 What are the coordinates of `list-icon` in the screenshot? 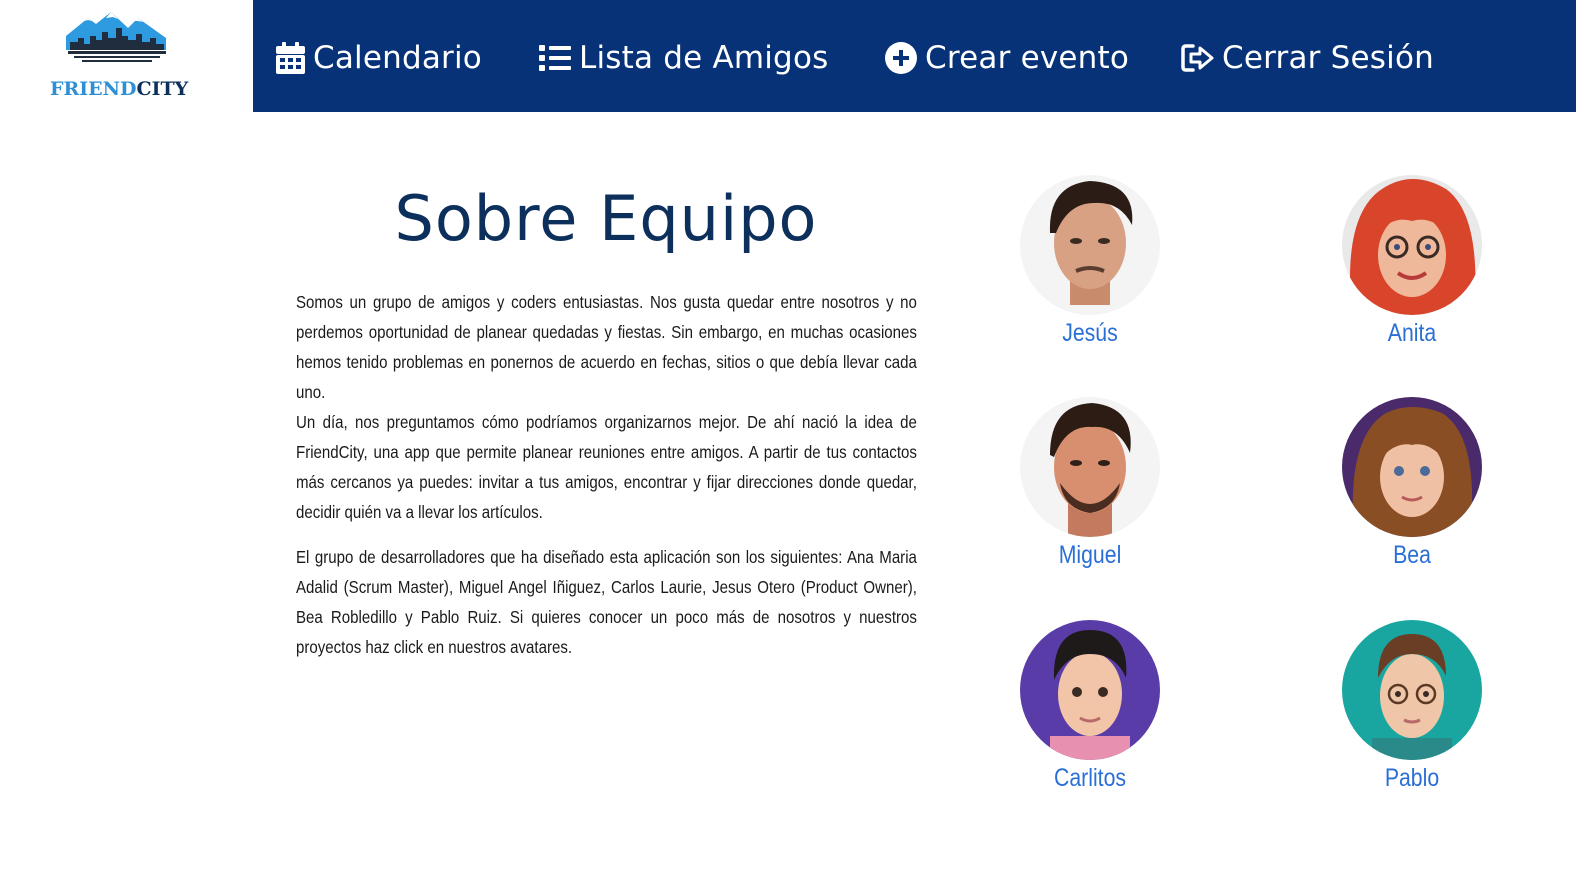 It's located at (555, 58).